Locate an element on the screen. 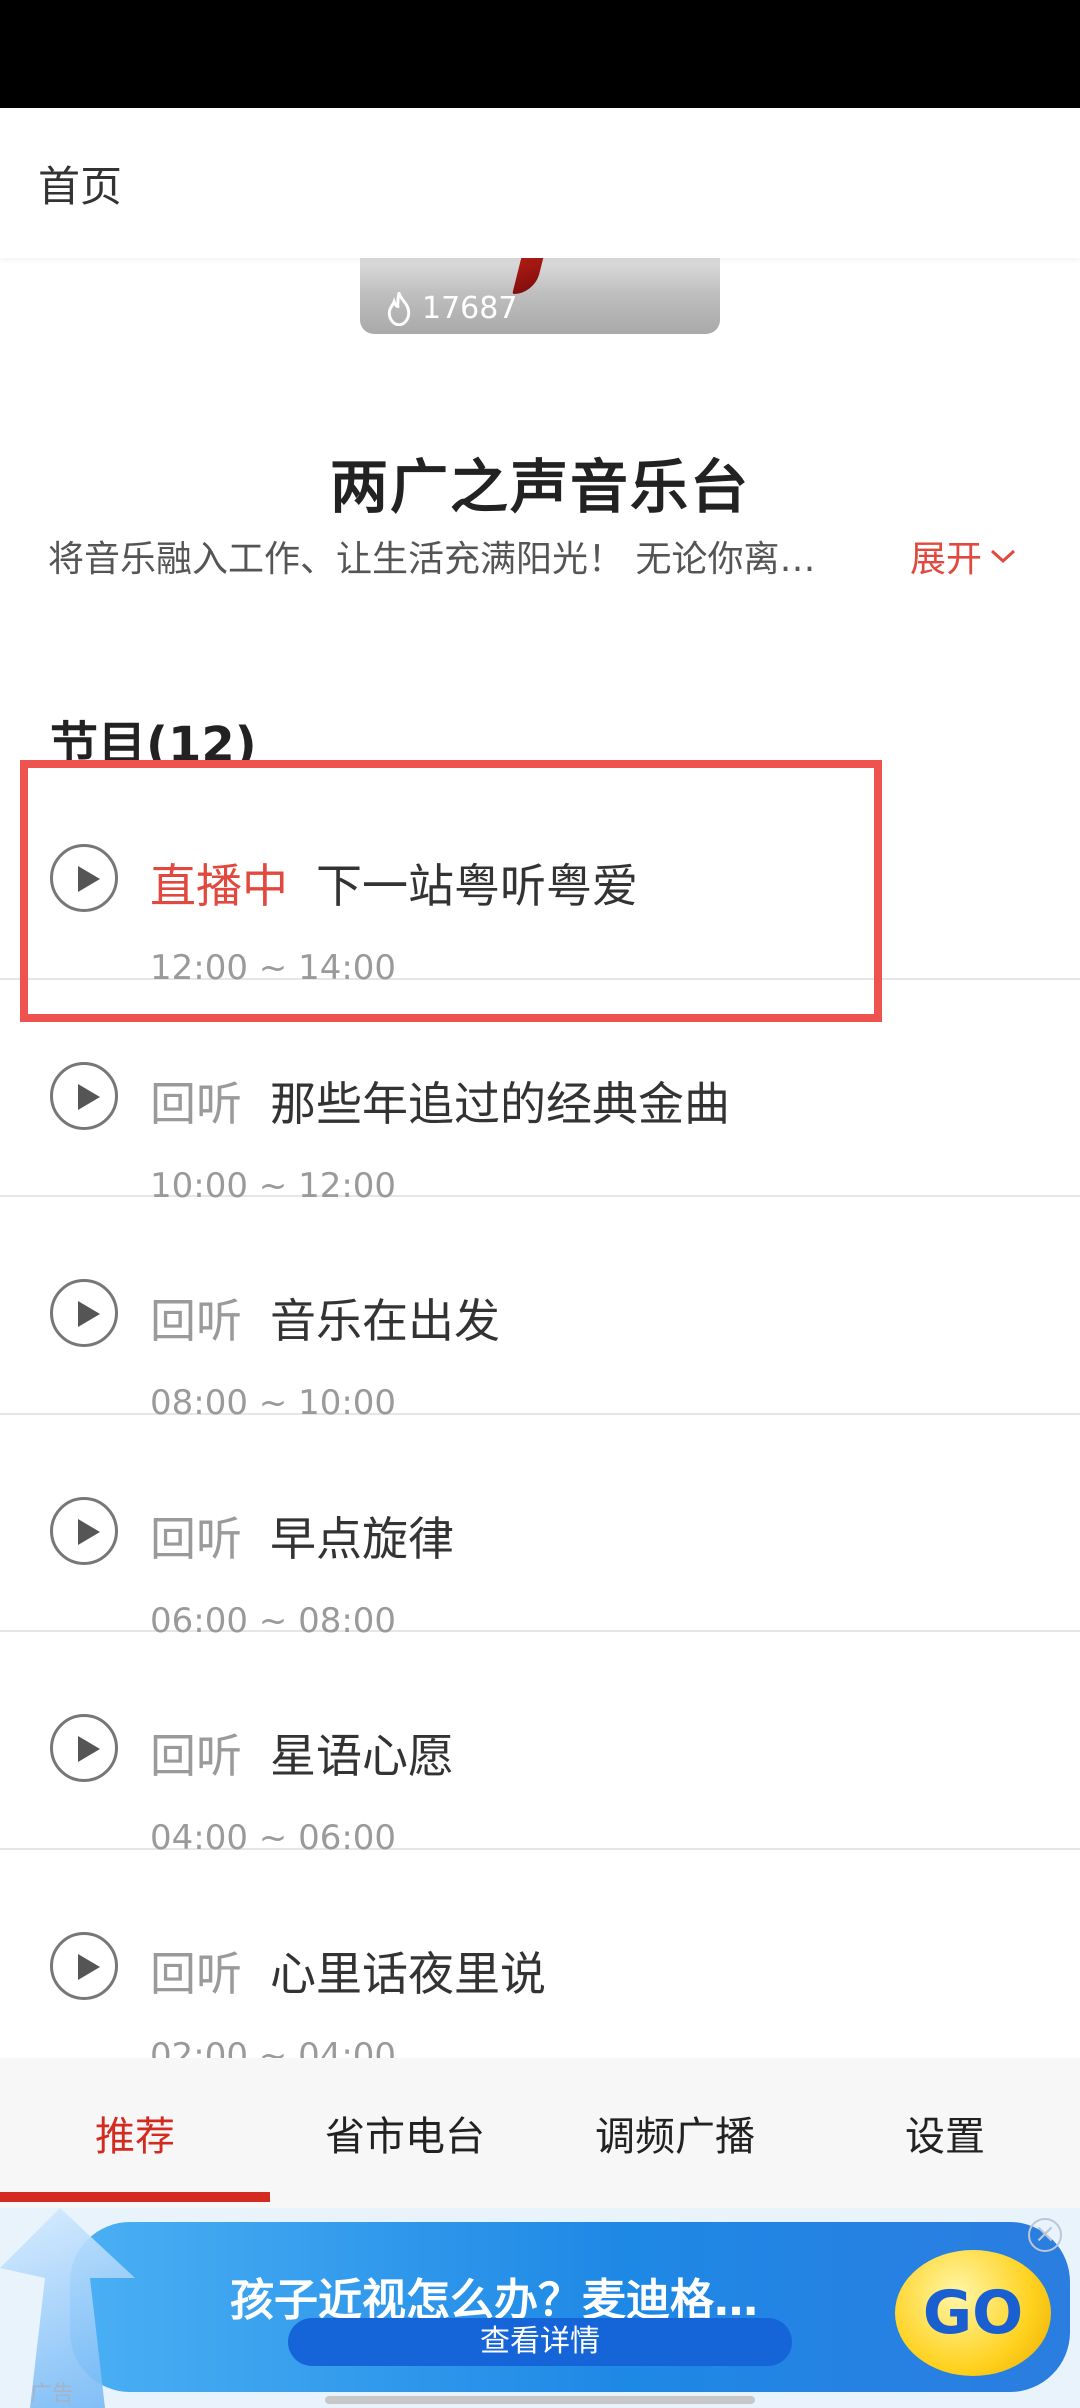  page-title: 首页 is located at coordinates (80, 183).